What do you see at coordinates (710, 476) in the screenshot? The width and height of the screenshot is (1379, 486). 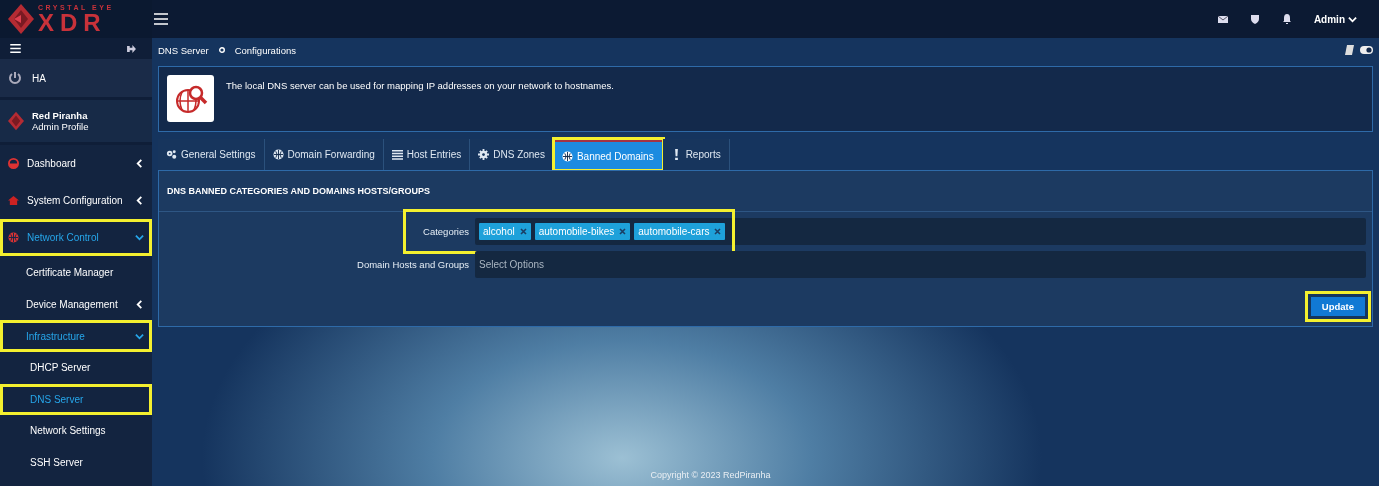 I see `copyright-text: Copyright © 2023 RedPiranha` at bounding box center [710, 476].